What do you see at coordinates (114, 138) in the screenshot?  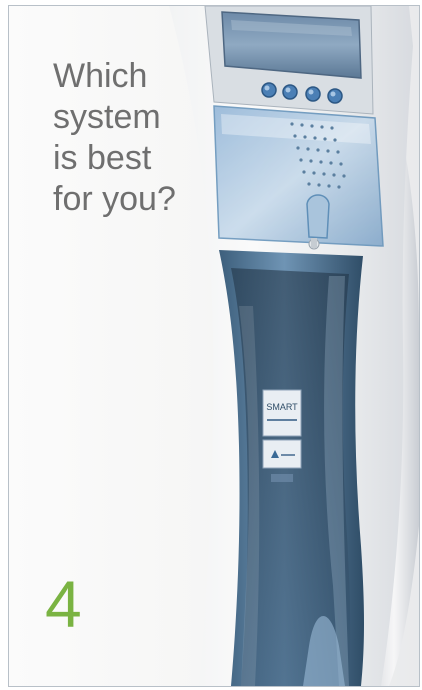 I see `headline: Which system is best for you?` at bounding box center [114, 138].